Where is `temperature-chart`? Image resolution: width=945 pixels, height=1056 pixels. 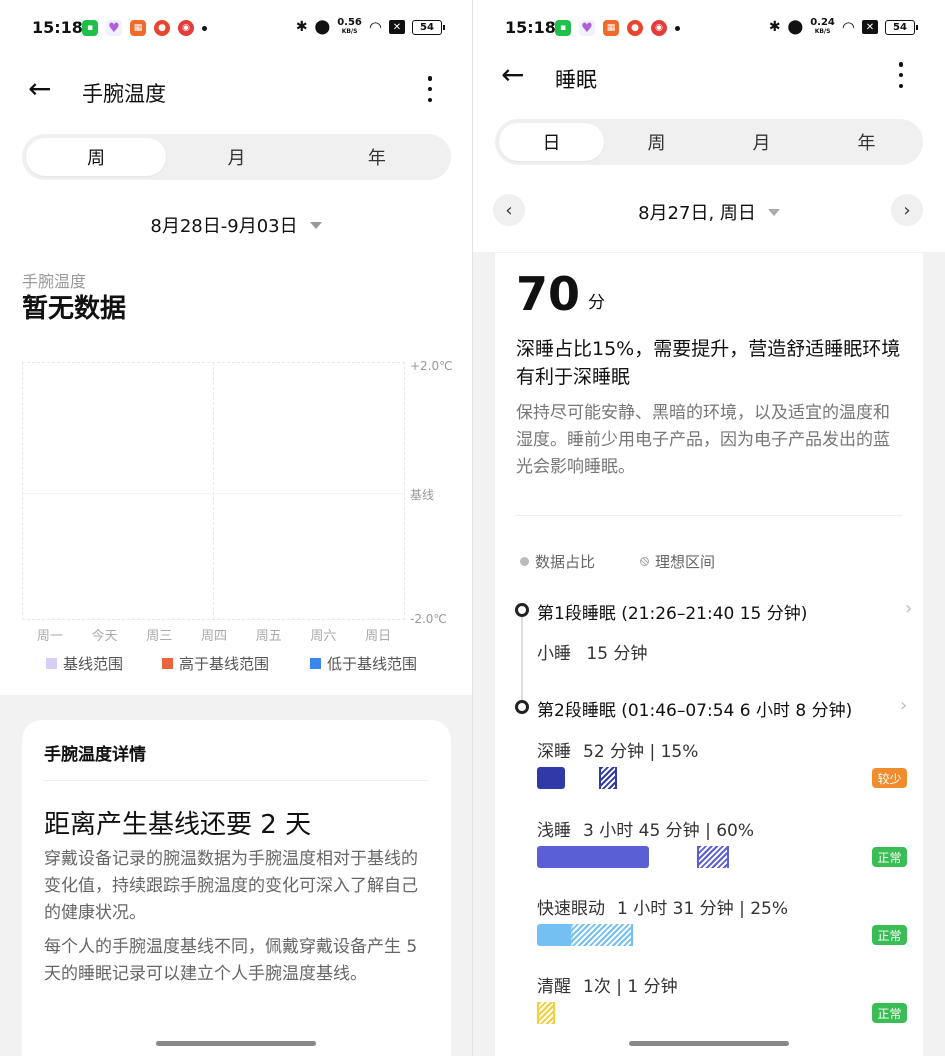
temperature-chart is located at coordinates (213, 491).